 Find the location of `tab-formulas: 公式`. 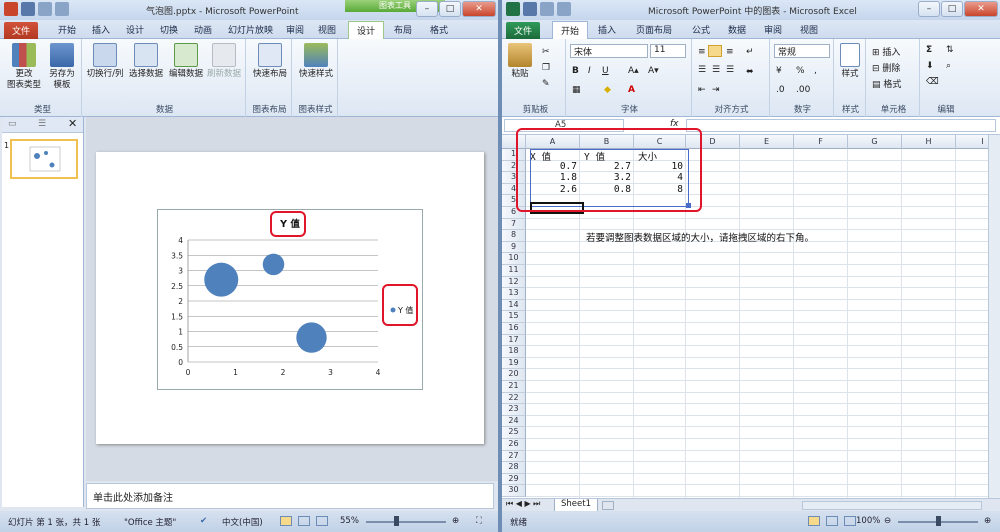

tab-formulas: 公式 is located at coordinates (701, 29).